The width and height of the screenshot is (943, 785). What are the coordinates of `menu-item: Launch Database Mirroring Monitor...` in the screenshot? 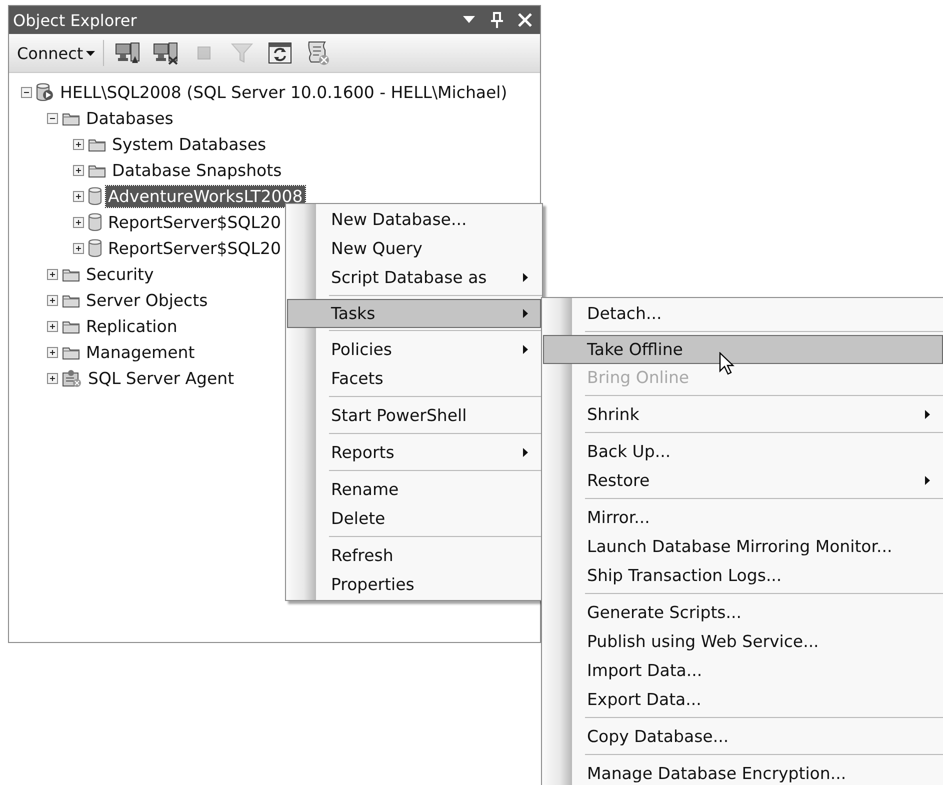 It's located at (743, 546).